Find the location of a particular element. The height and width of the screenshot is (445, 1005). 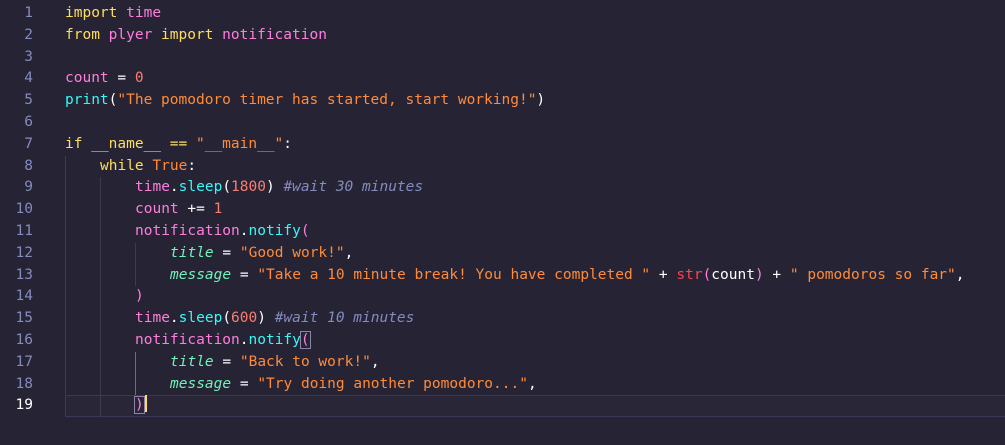

module-token: plyer is located at coordinates (130, 34).